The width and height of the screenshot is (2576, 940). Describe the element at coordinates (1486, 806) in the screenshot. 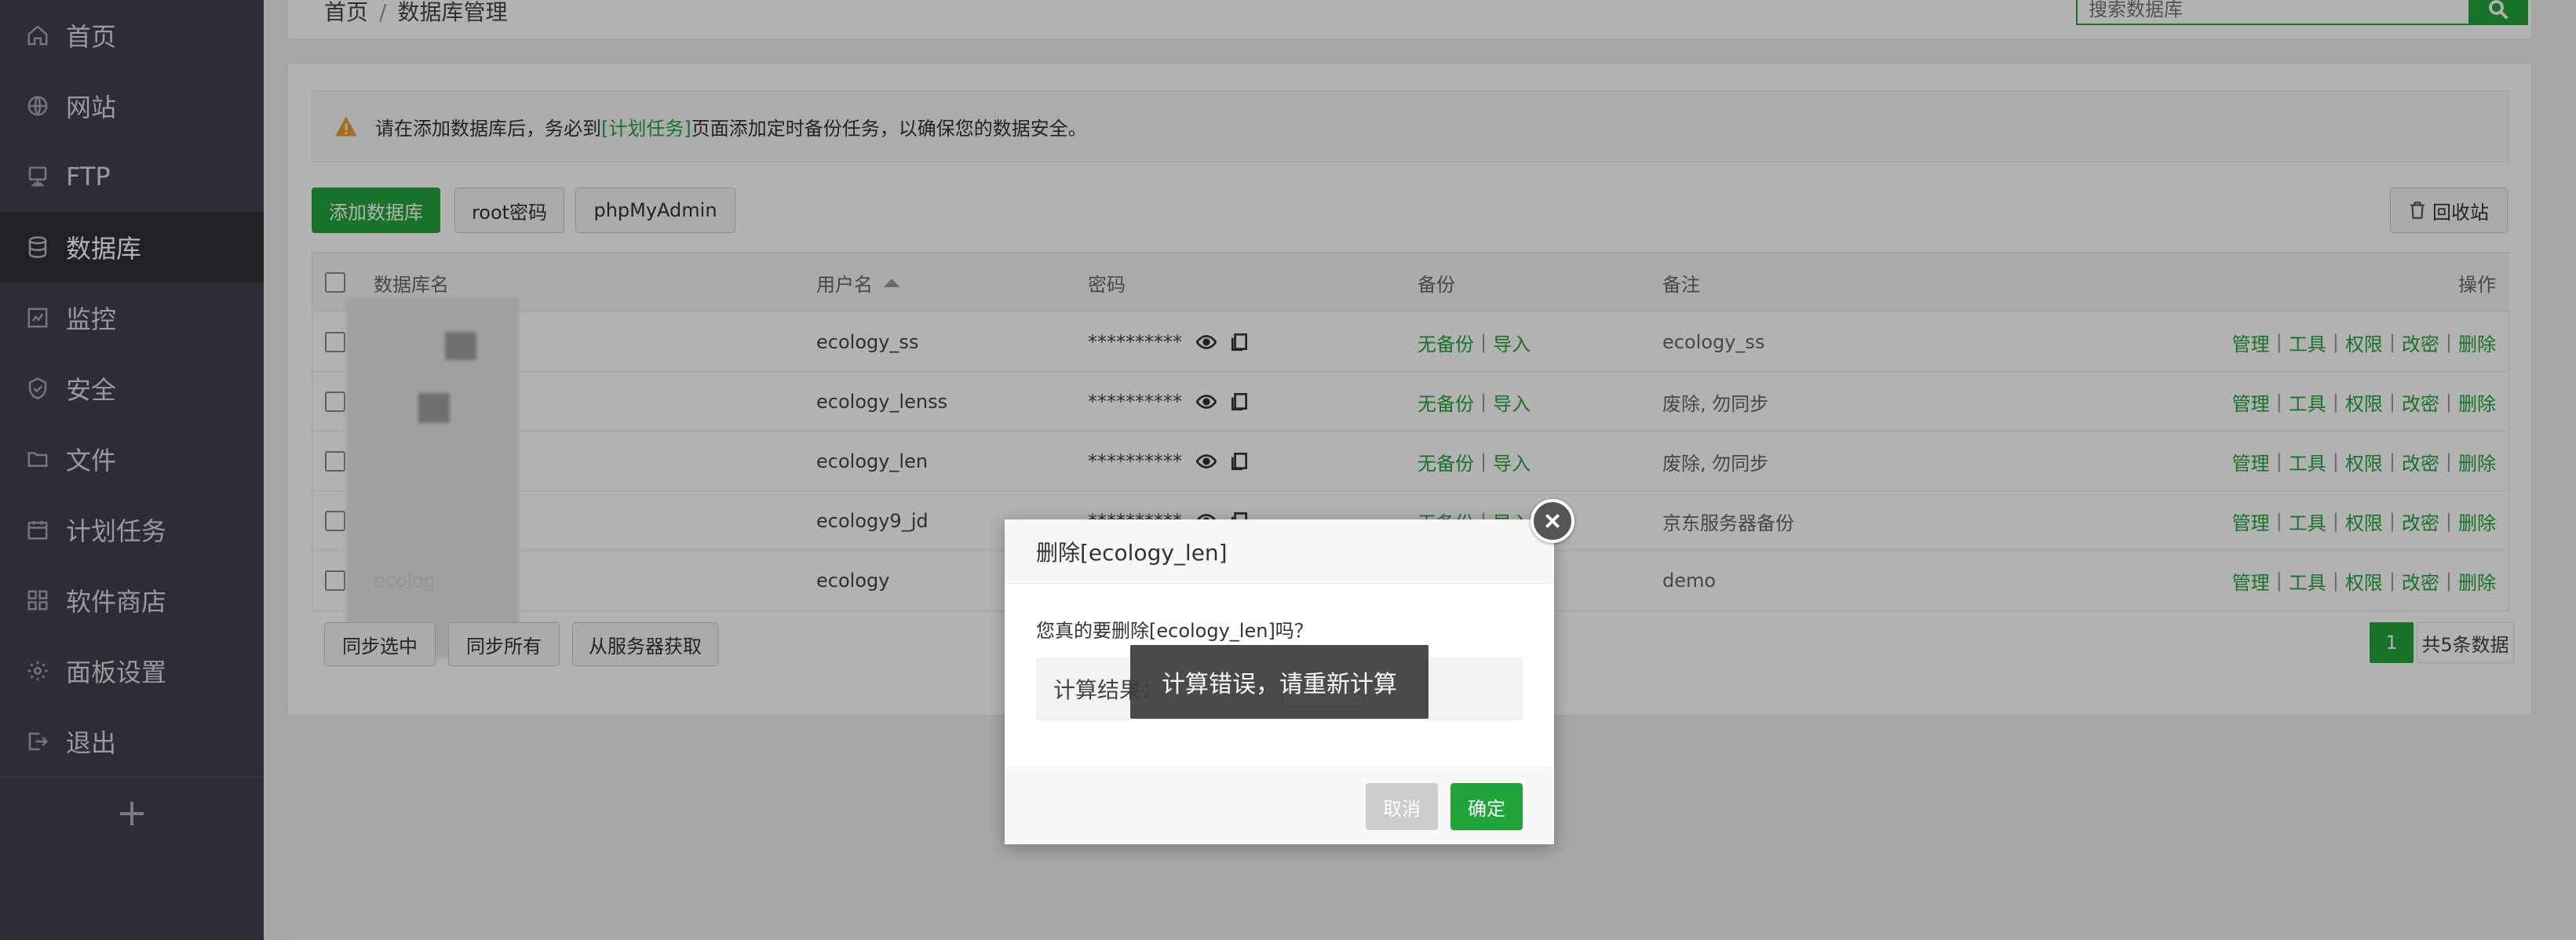

I see `confirm-button: 确定` at that location.